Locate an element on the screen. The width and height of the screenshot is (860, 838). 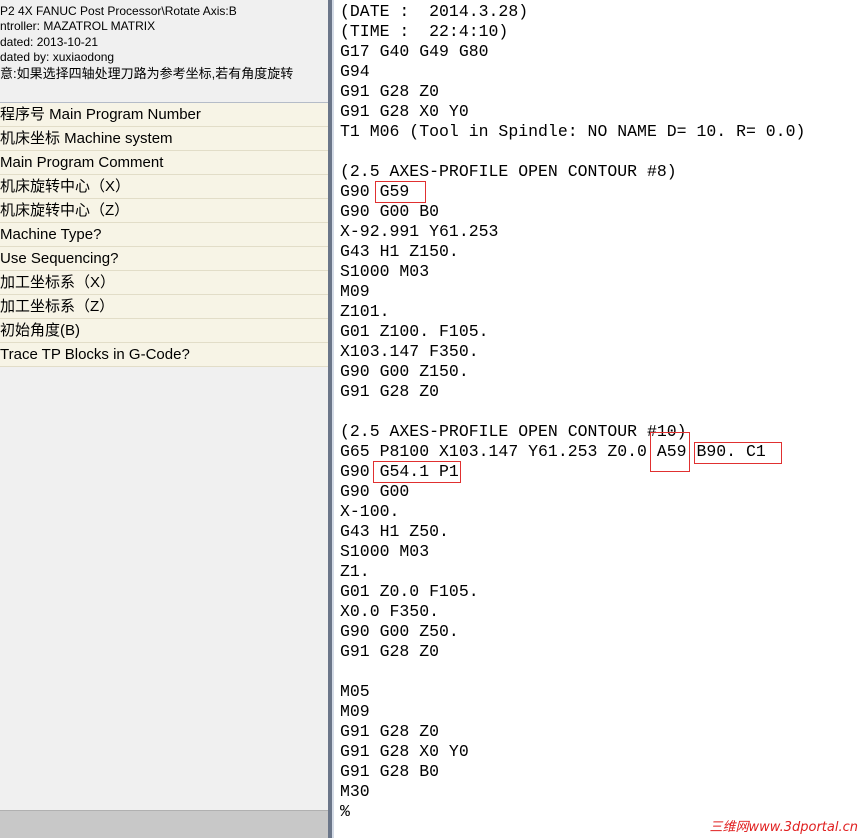
code-line: (2.5 AXES-PROFILE OPEN CONTOUR #10) is located at coordinates (513, 431).